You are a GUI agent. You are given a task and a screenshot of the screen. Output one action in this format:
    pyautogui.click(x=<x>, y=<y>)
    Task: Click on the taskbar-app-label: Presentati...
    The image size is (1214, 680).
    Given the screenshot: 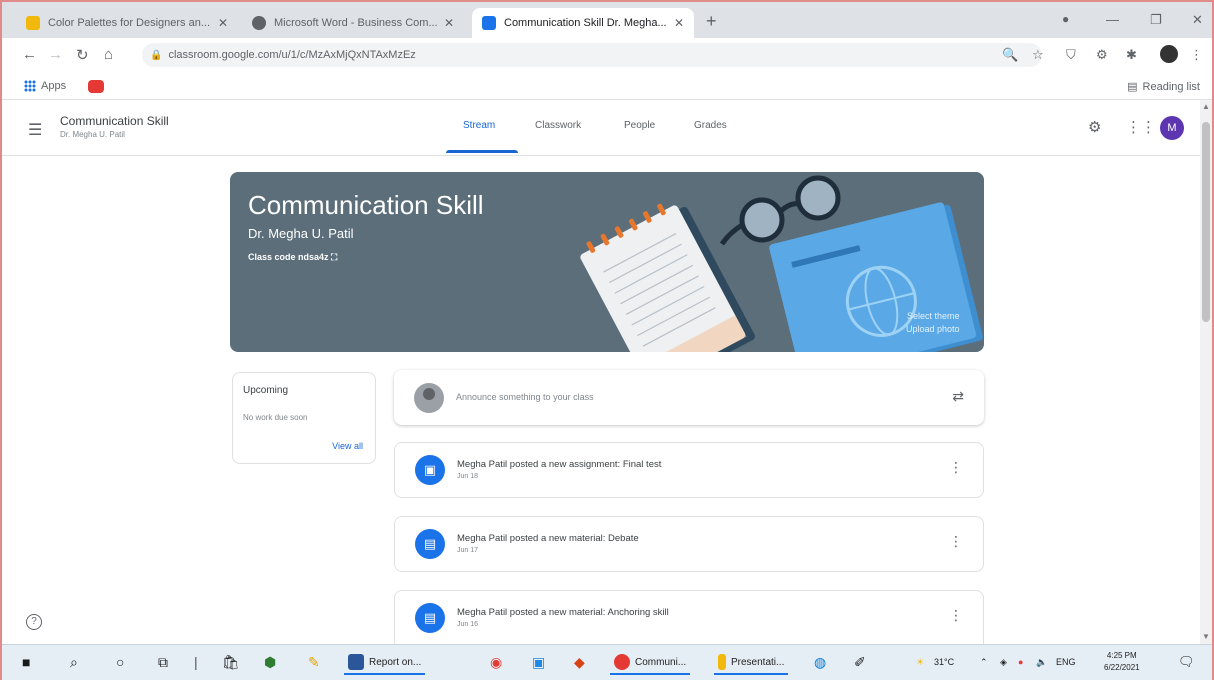 What is the action you would take?
    pyautogui.click(x=758, y=662)
    